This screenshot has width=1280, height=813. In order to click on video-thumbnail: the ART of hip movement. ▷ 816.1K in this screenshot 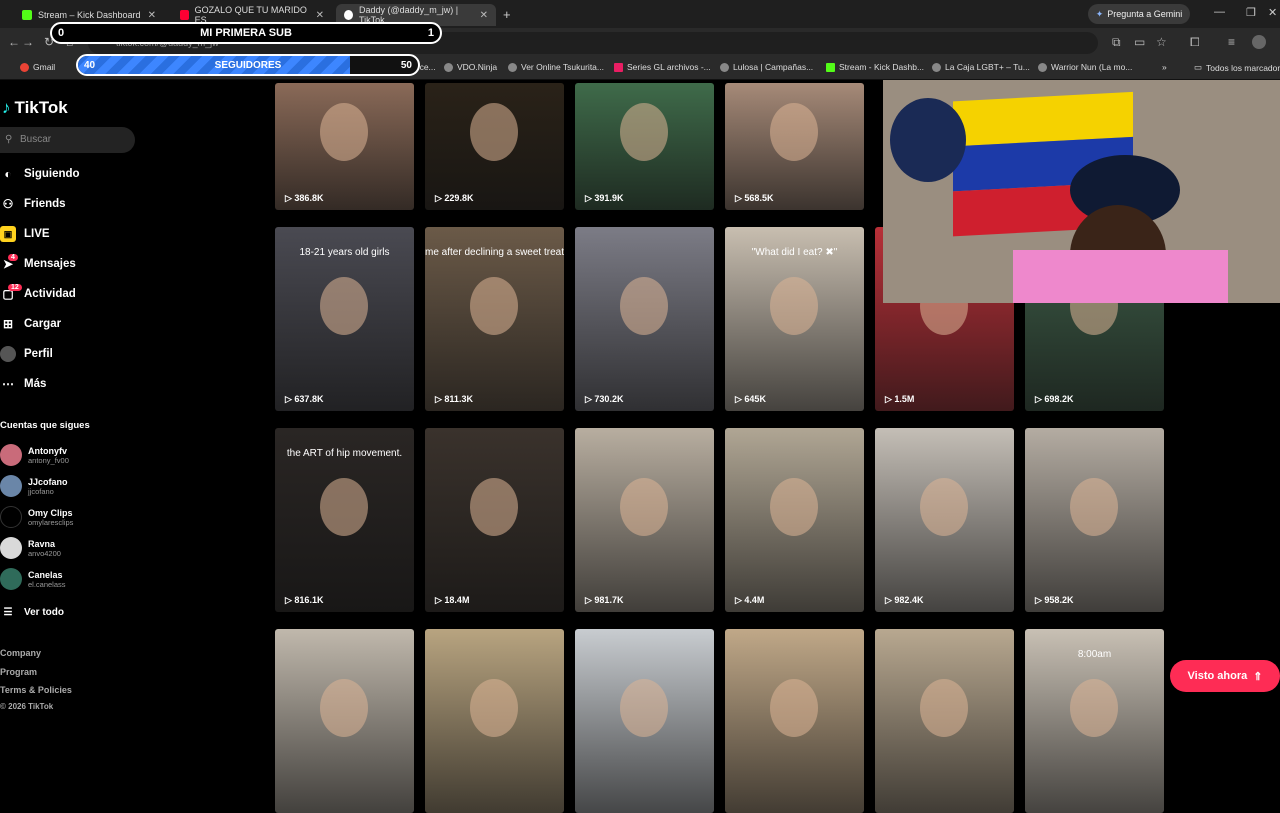, I will do `click(344, 520)`.